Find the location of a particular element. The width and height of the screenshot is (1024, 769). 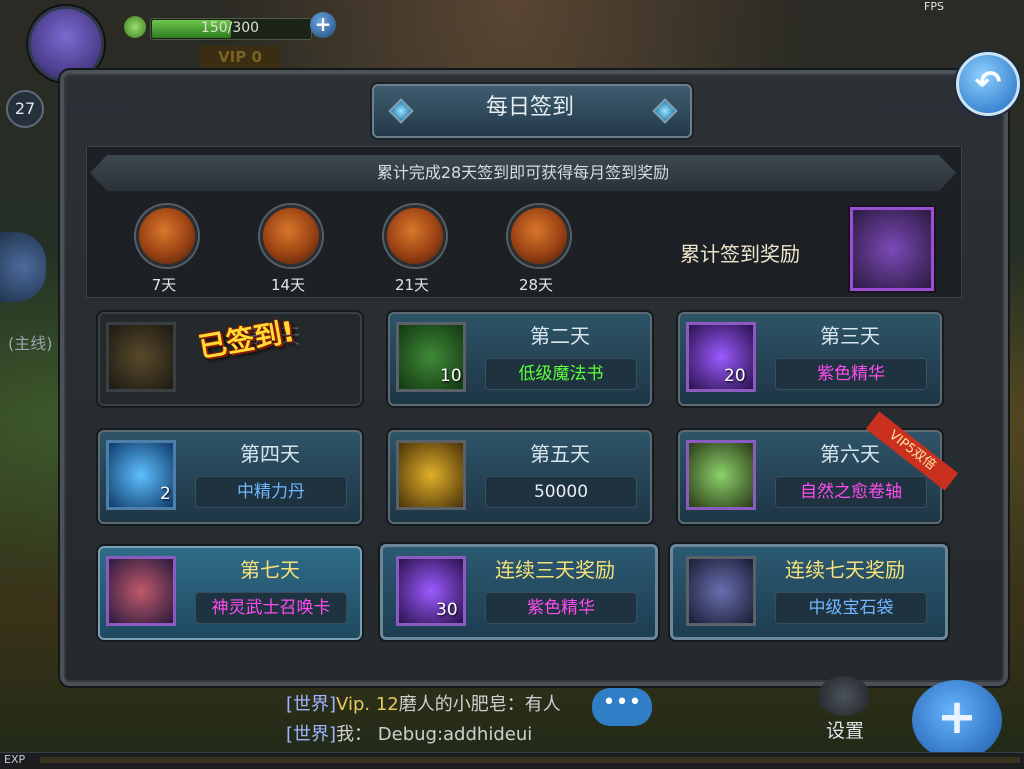

chat-vip-tag: Vip. 12 is located at coordinates (367, 704).